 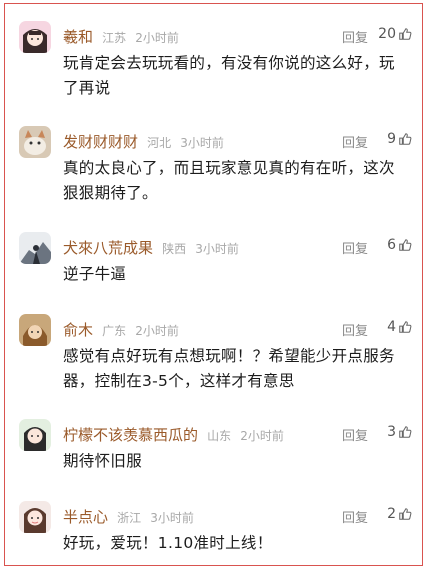 What do you see at coordinates (129, 518) in the screenshot?
I see `location: 浙江` at bounding box center [129, 518].